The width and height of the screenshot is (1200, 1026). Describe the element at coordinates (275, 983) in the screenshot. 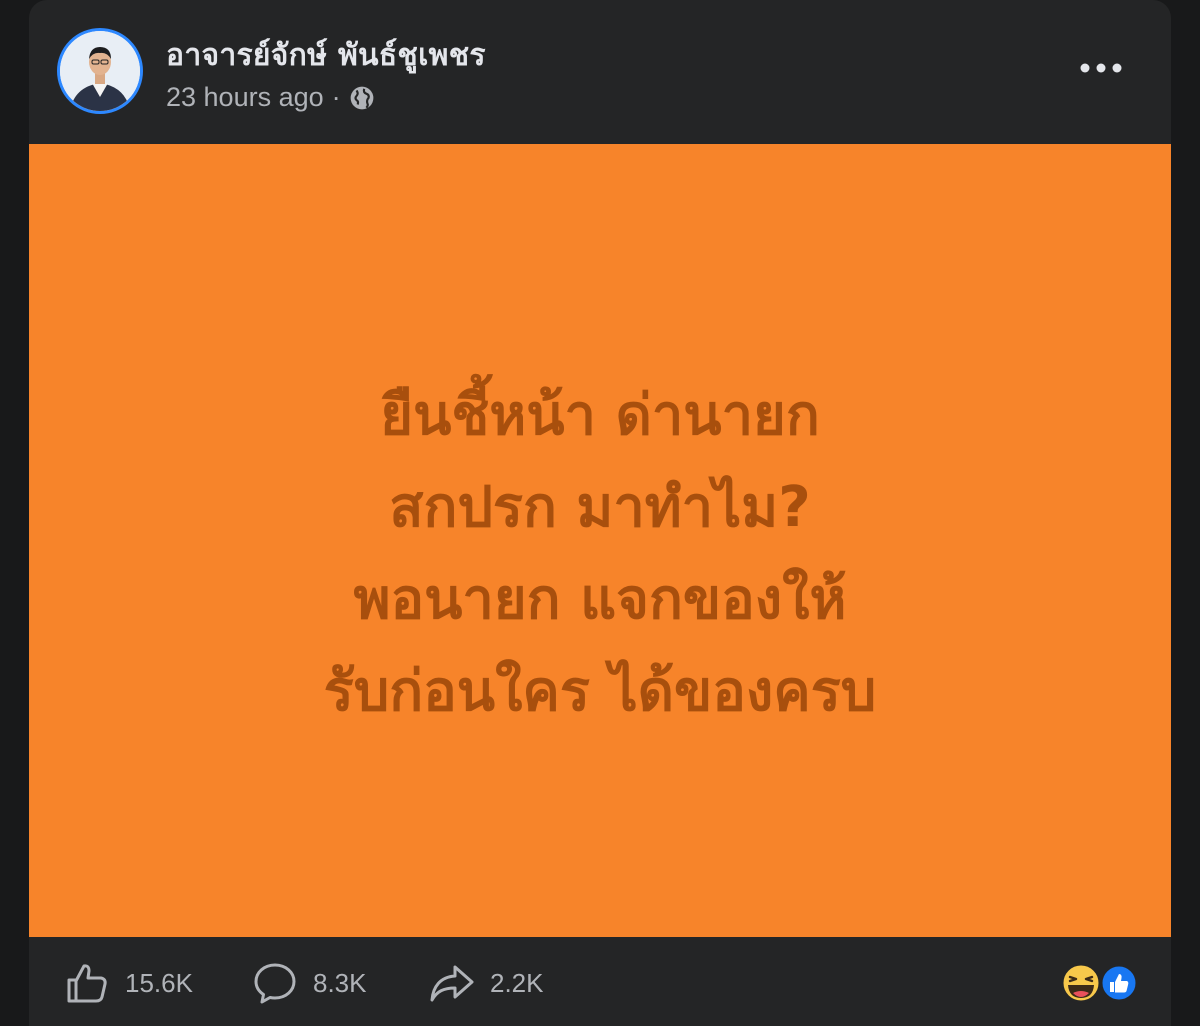

I see `comment-icon` at that location.